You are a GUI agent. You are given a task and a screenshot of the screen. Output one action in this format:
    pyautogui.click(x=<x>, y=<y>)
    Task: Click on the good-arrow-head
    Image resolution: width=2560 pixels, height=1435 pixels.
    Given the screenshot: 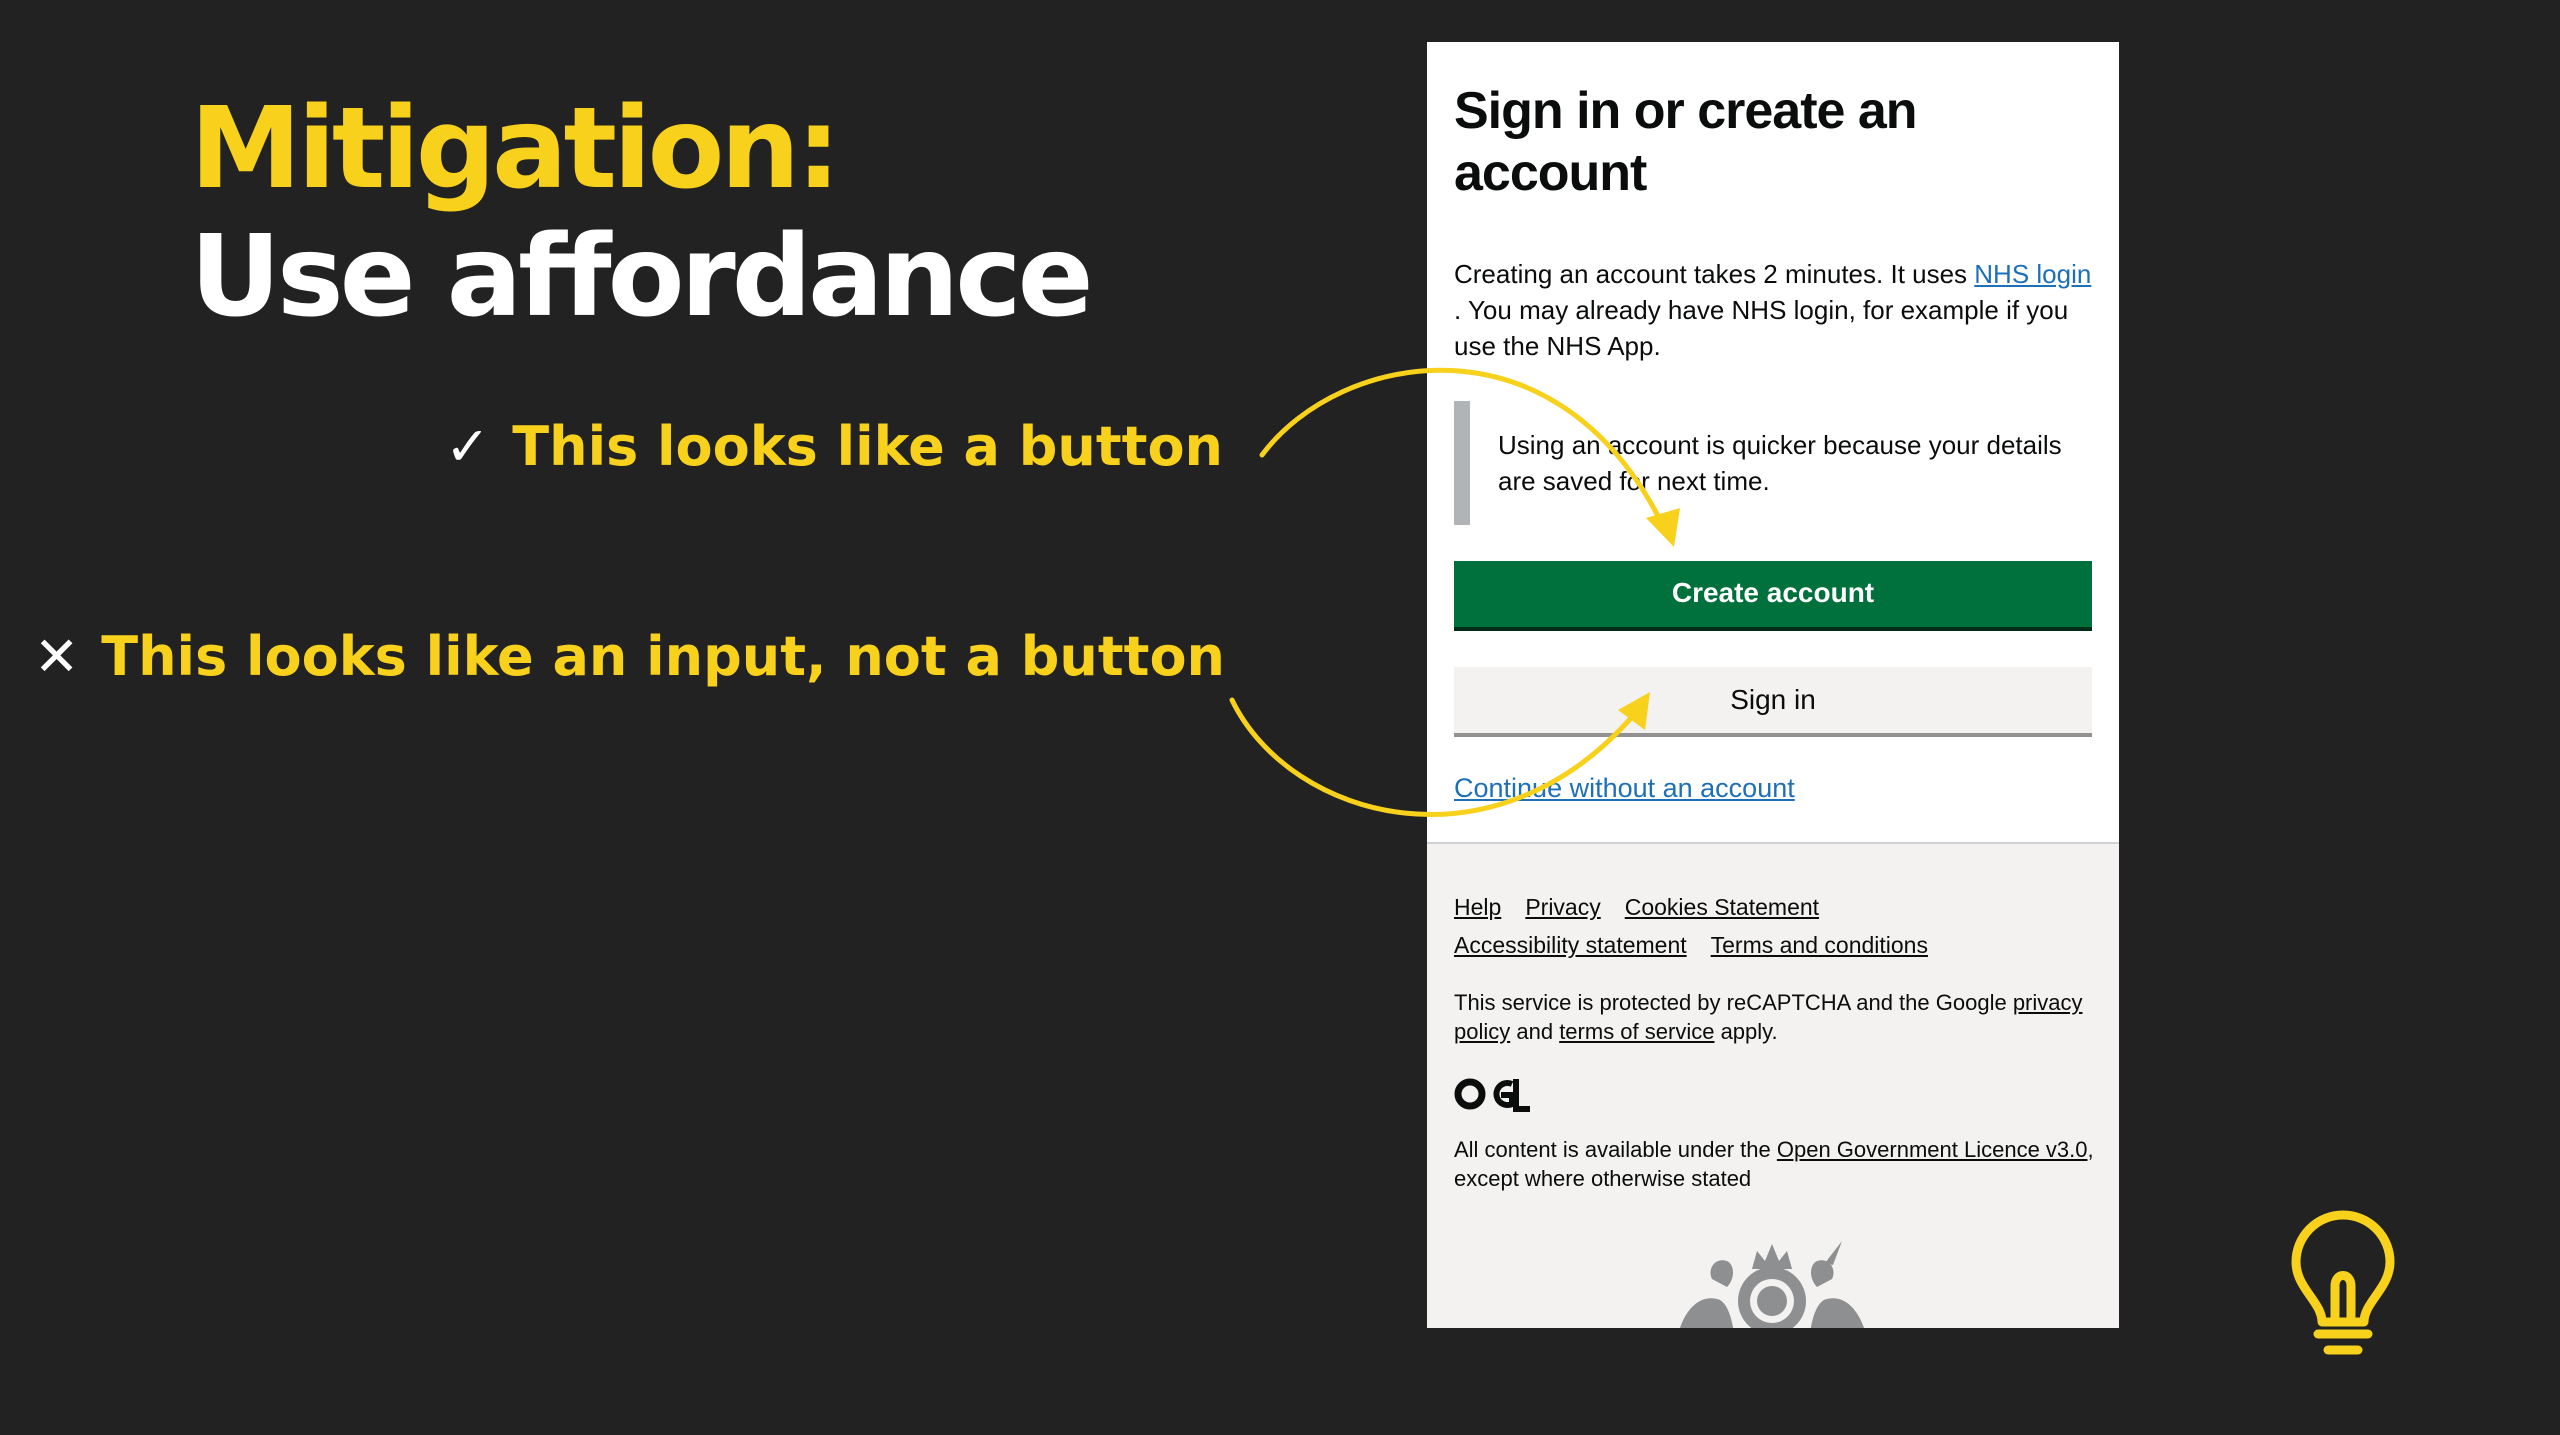 What is the action you would take?
    pyautogui.click(x=1663, y=527)
    